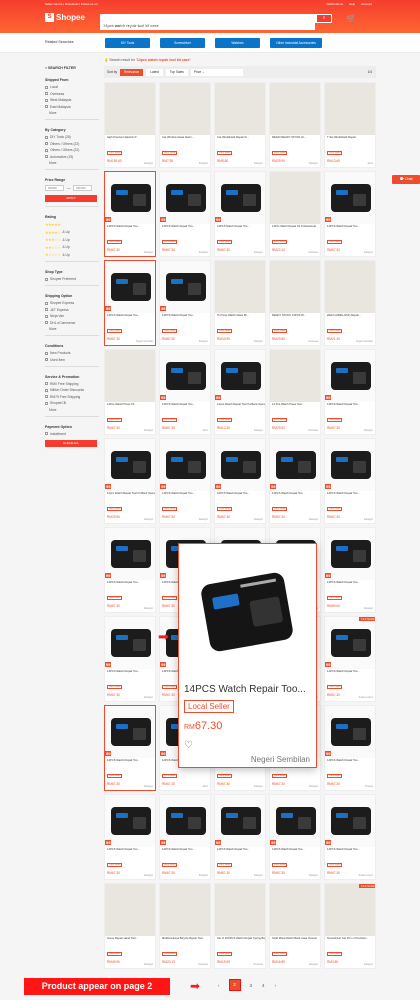  Describe the element at coordinates (72, 384) in the screenshot. I see `filter-option: RM0 Free Shipping` at that location.